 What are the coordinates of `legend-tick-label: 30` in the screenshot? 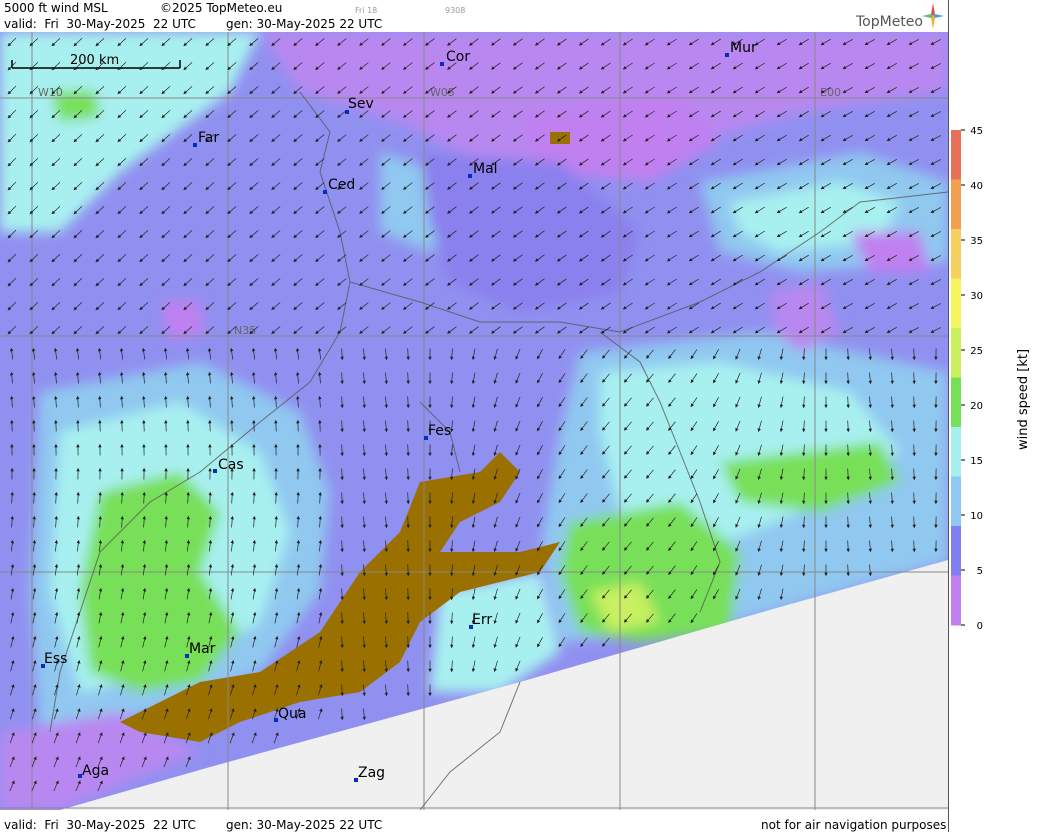 It's located at (976, 296).